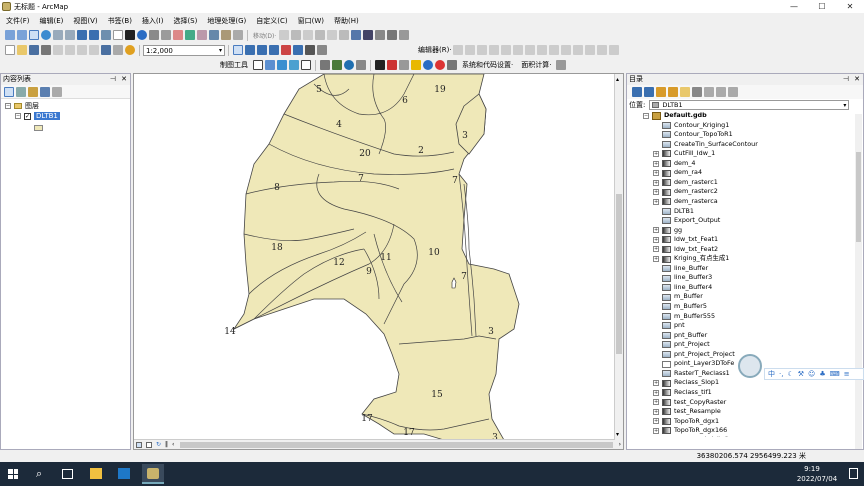  Describe the element at coordinates (392, 35) in the screenshot. I see `font-icon` at that location.